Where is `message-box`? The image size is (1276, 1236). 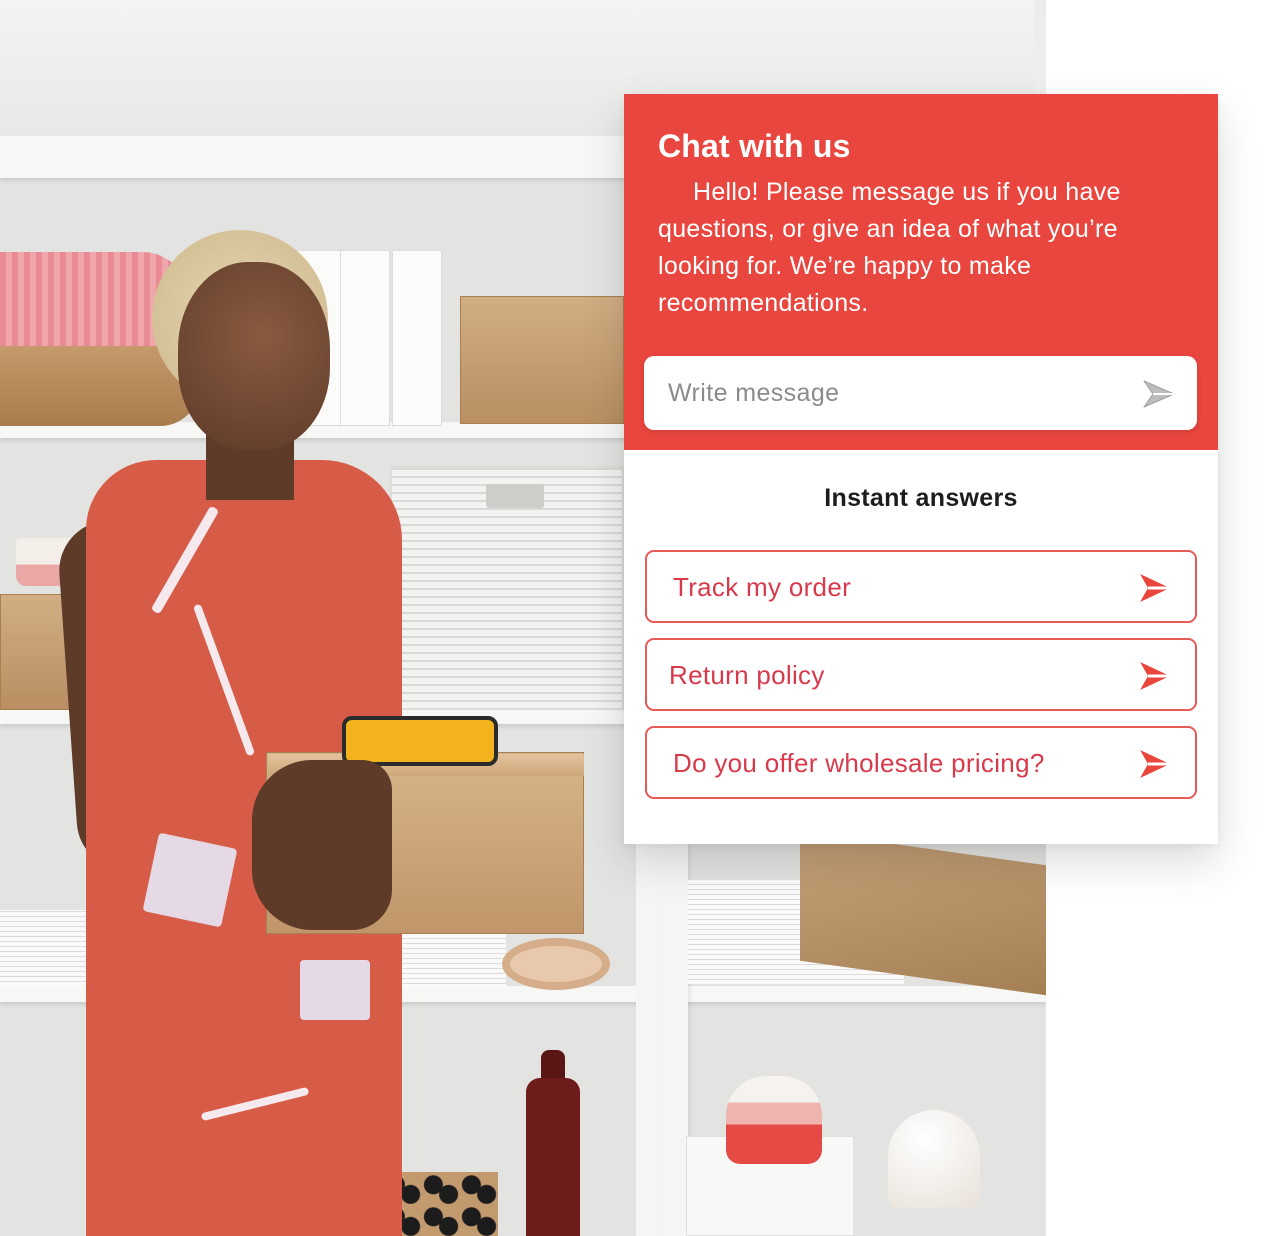 message-box is located at coordinates (920, 393).